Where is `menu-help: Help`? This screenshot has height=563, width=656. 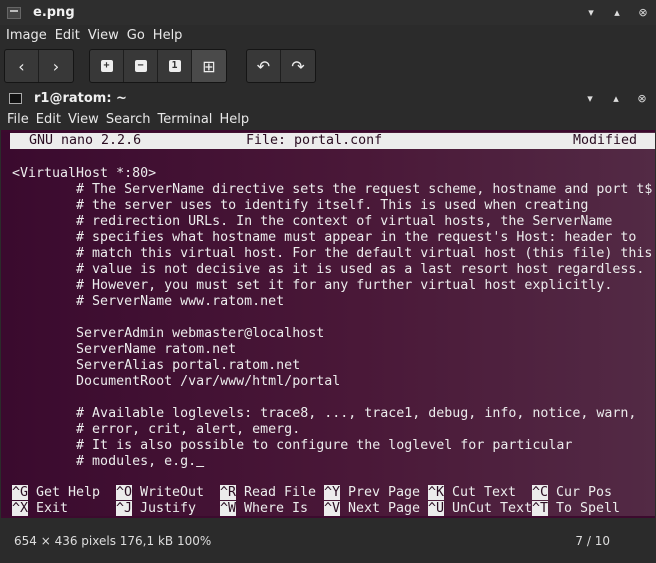
menu-help: Help is located at coordinates (168, 35).